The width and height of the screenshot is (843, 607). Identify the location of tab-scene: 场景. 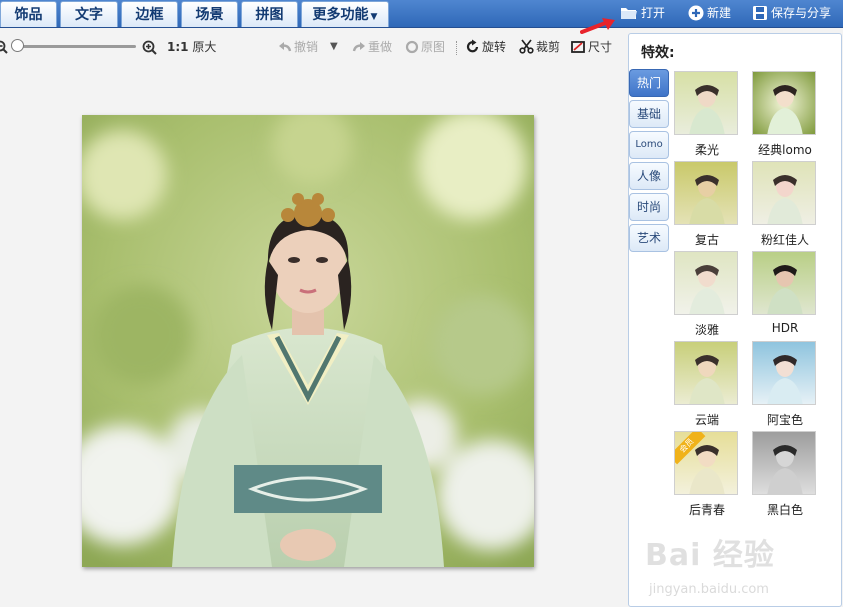
(209, 14).